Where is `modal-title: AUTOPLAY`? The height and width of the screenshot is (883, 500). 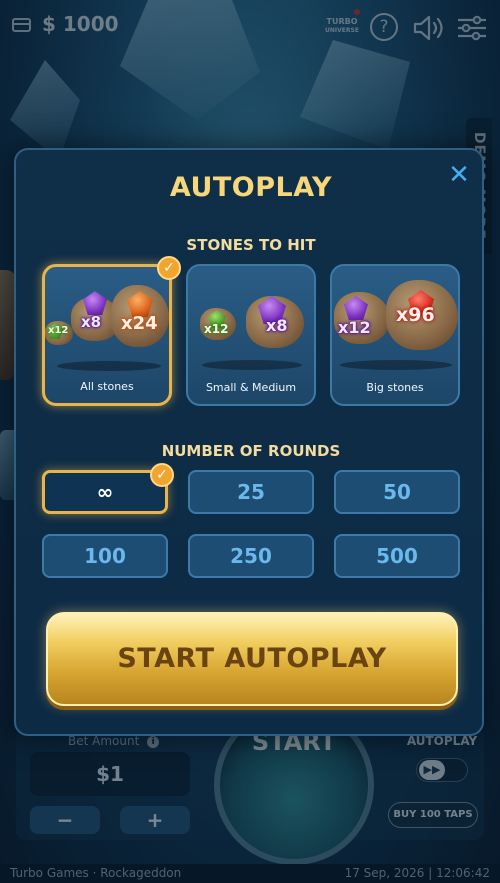
modal-title: AUTOPLAY is located at coordinates (251, 187).